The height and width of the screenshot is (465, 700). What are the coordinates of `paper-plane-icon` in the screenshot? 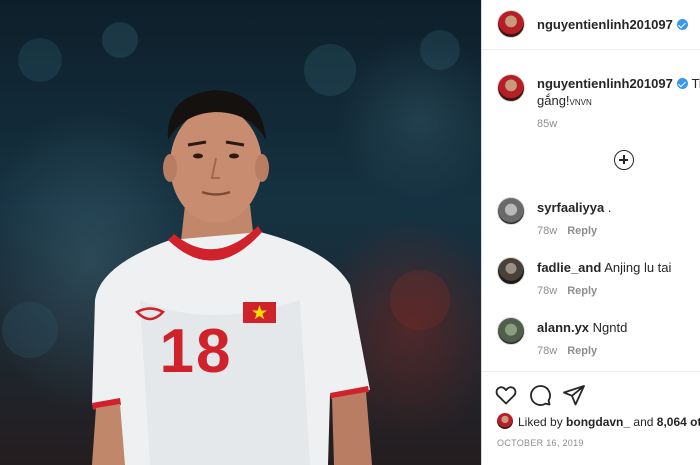 It's located at (574, 395).